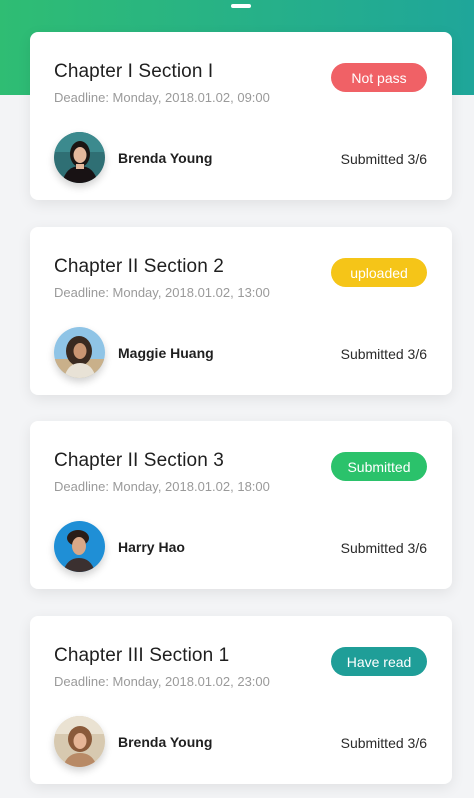 This screenshot has height=798, width=474. I want to click on assignment-title: Chapter II Section 2, so click(139, 266).